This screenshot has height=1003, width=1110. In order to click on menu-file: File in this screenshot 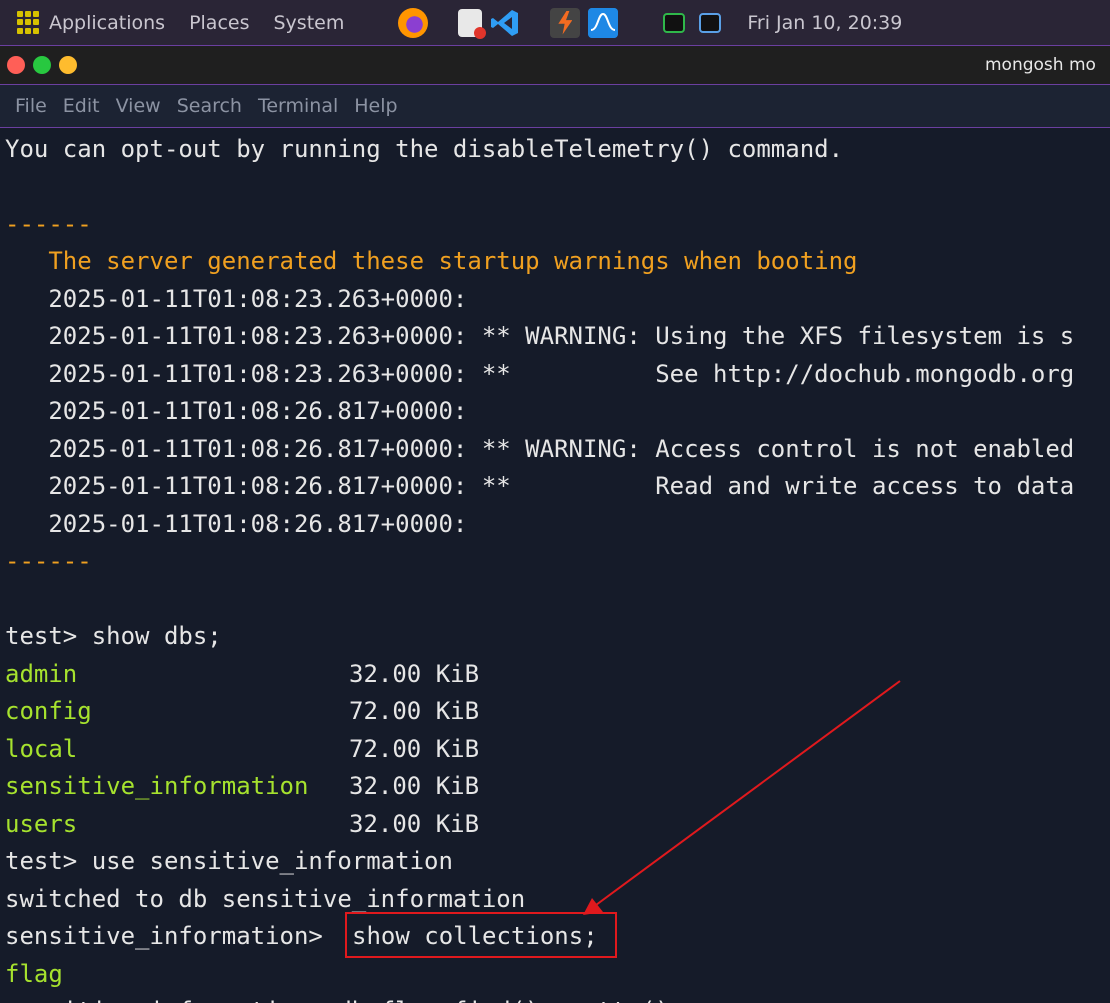, I will do `click(31, 106)`.